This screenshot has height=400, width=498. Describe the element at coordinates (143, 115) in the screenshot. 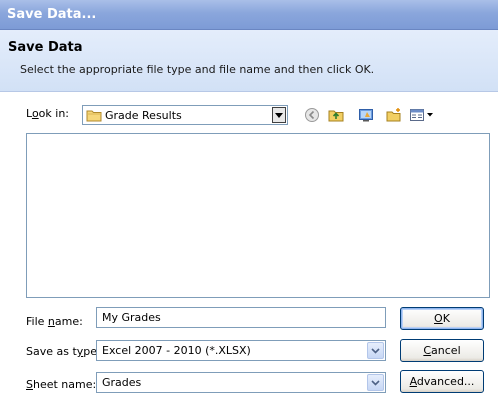

I see `look-in-value: Grade Results` at that location.